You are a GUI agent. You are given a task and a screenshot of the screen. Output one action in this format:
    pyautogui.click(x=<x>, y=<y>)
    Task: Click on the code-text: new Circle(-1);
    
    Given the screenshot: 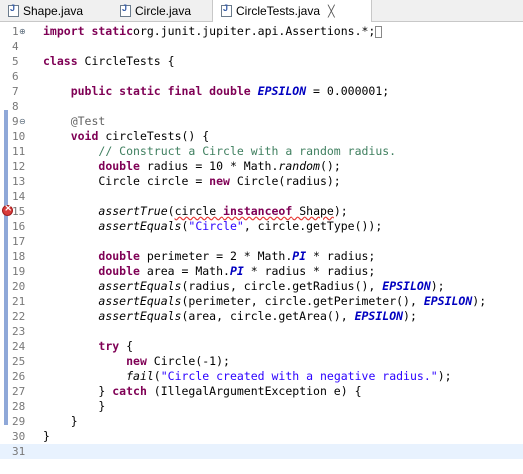 What is the action you would take?
    pyautogui.click(x=178, y=361)
    